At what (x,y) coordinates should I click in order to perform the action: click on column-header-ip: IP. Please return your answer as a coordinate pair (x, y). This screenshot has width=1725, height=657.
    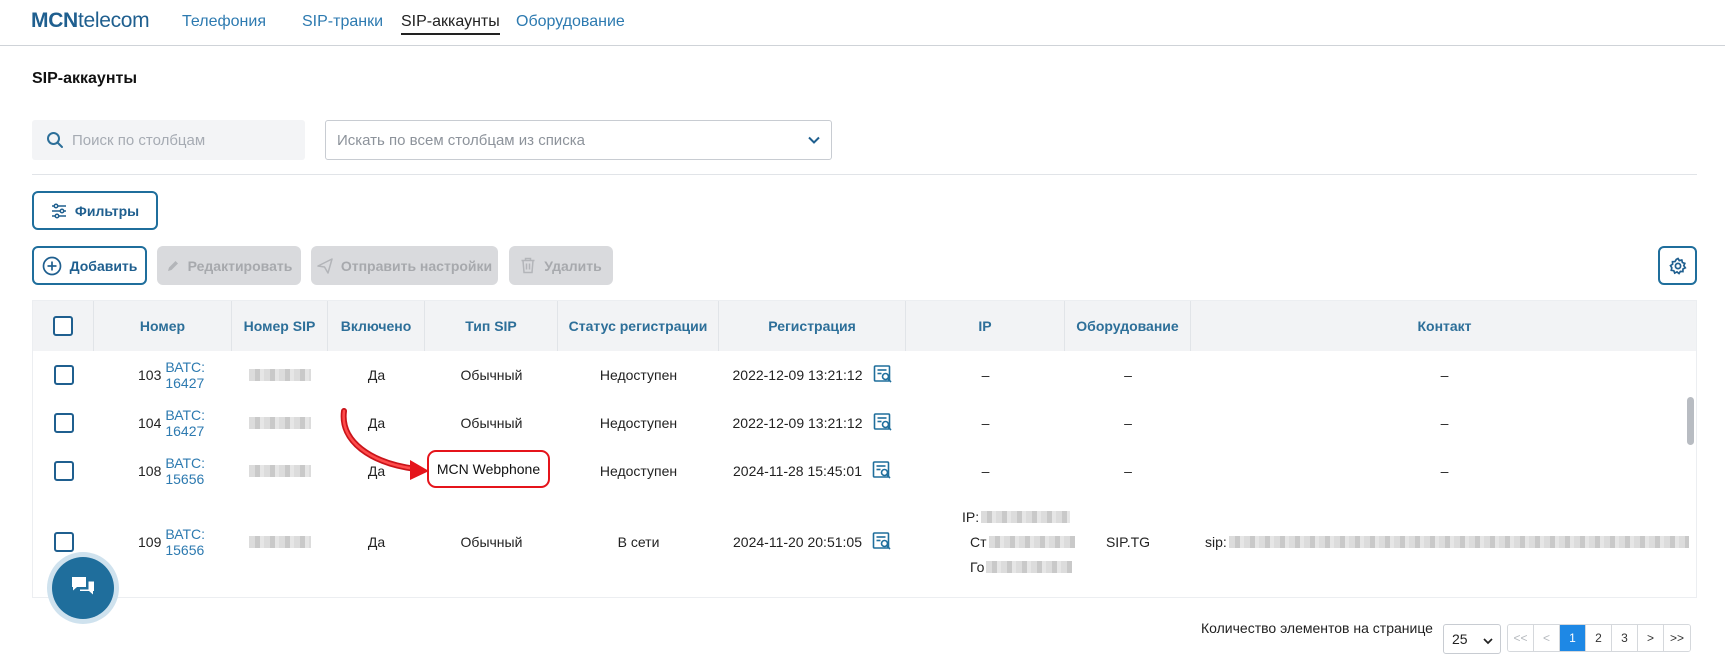
    Looking at the image, I should click on (985, 326).